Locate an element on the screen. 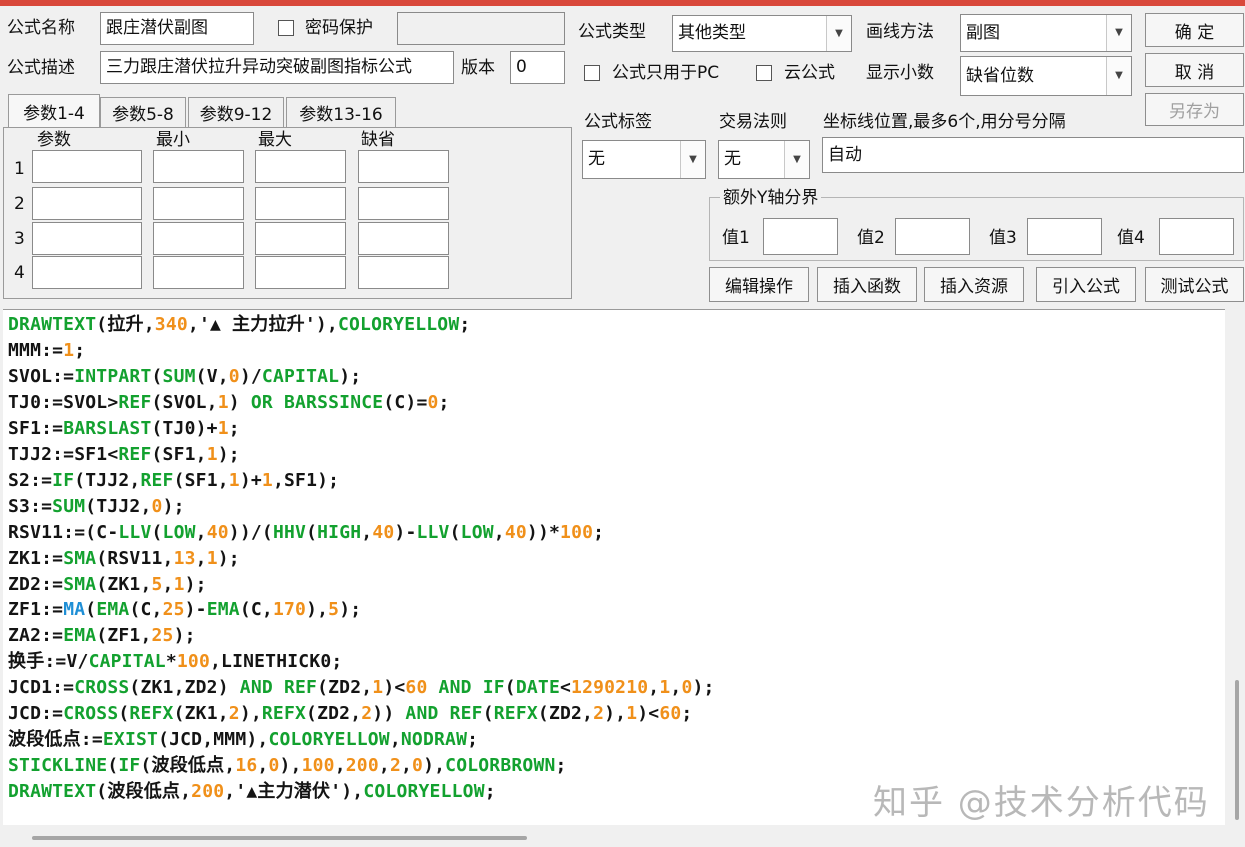  code-token: 换手:=V/ is located at coordinates (48, 662).